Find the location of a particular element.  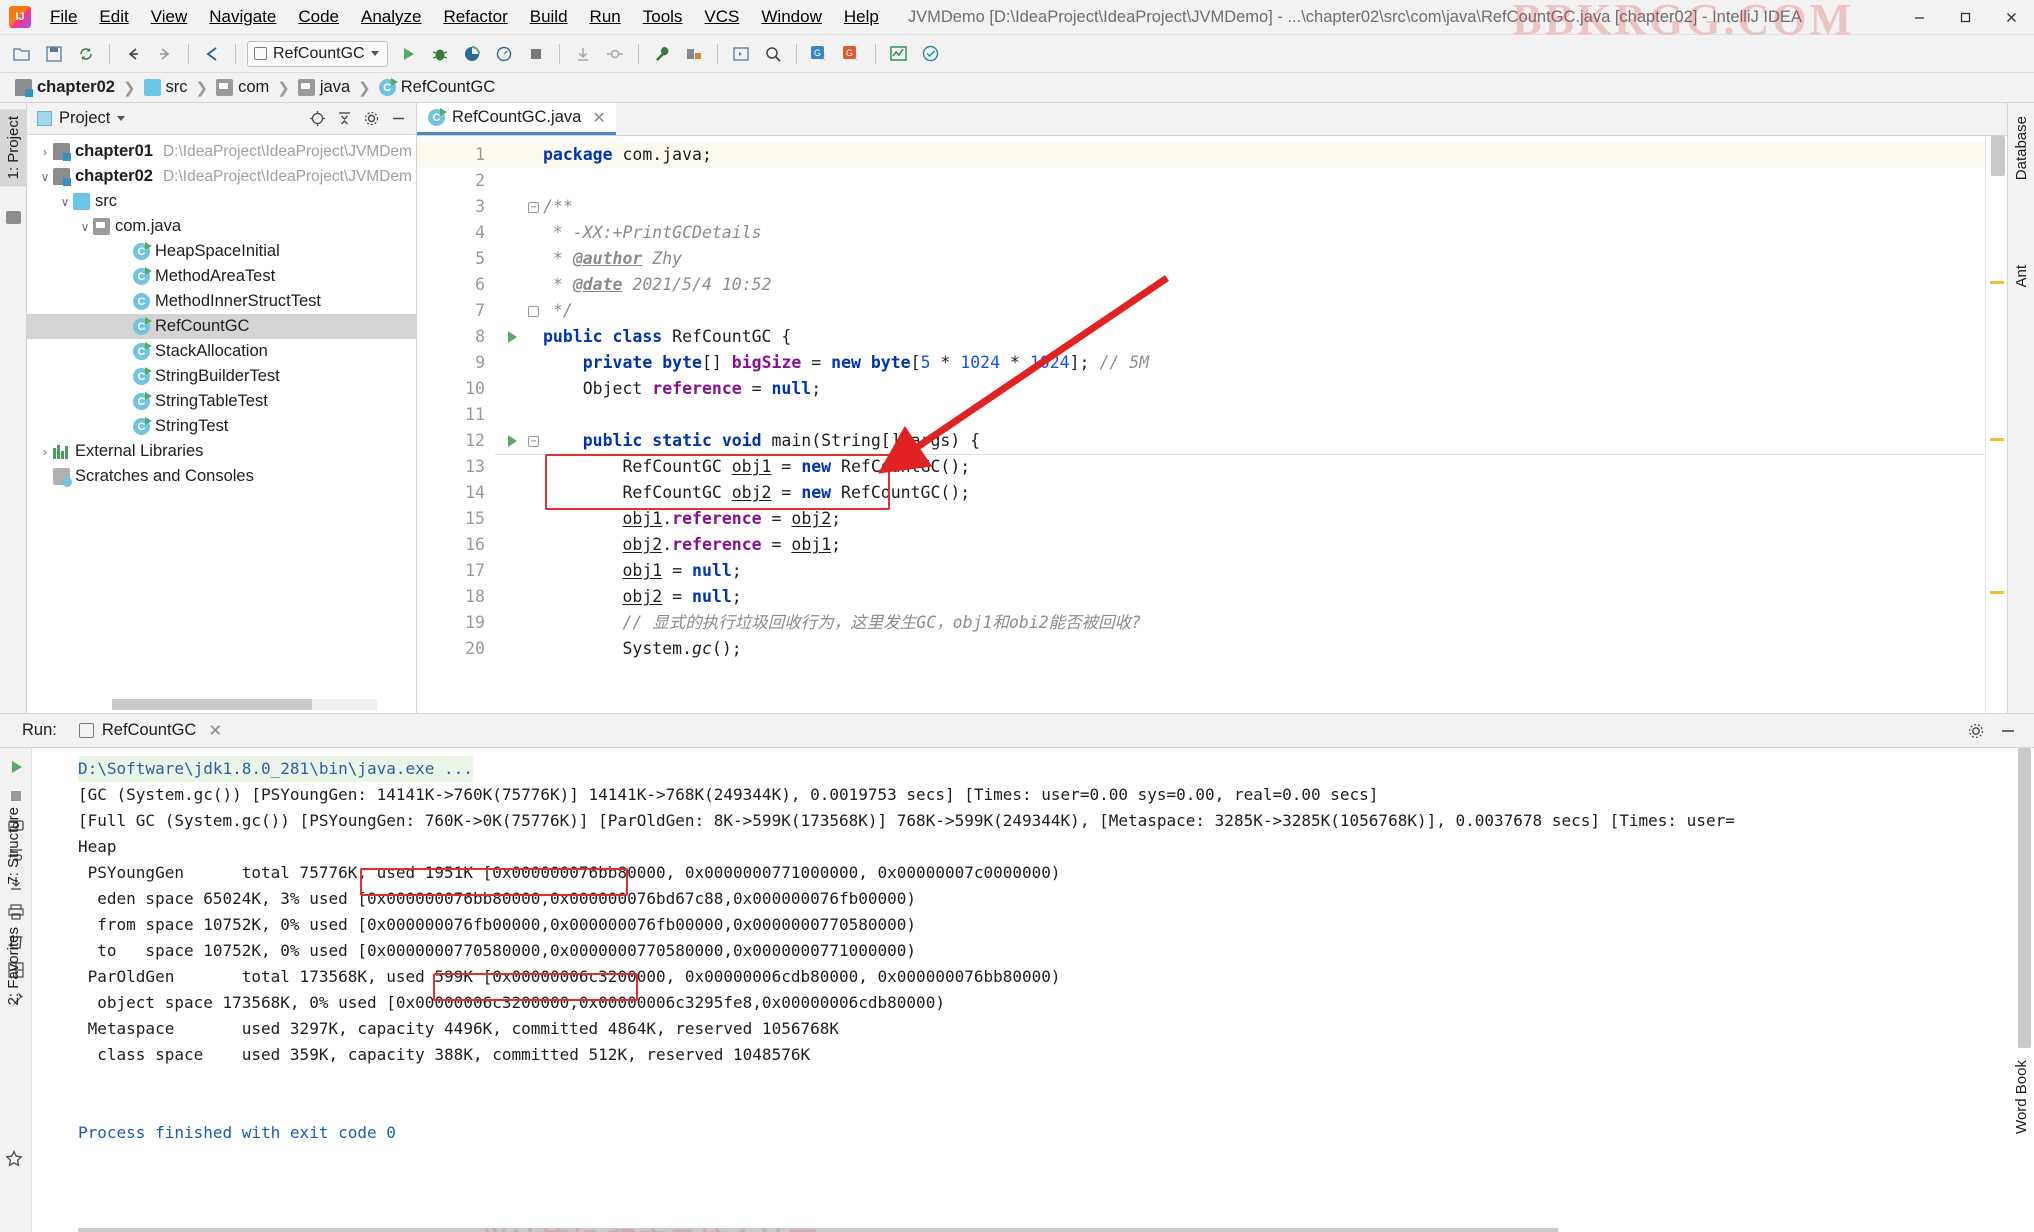

project-tree-horizontal-scrollbar is located at coordinates (244, 704).